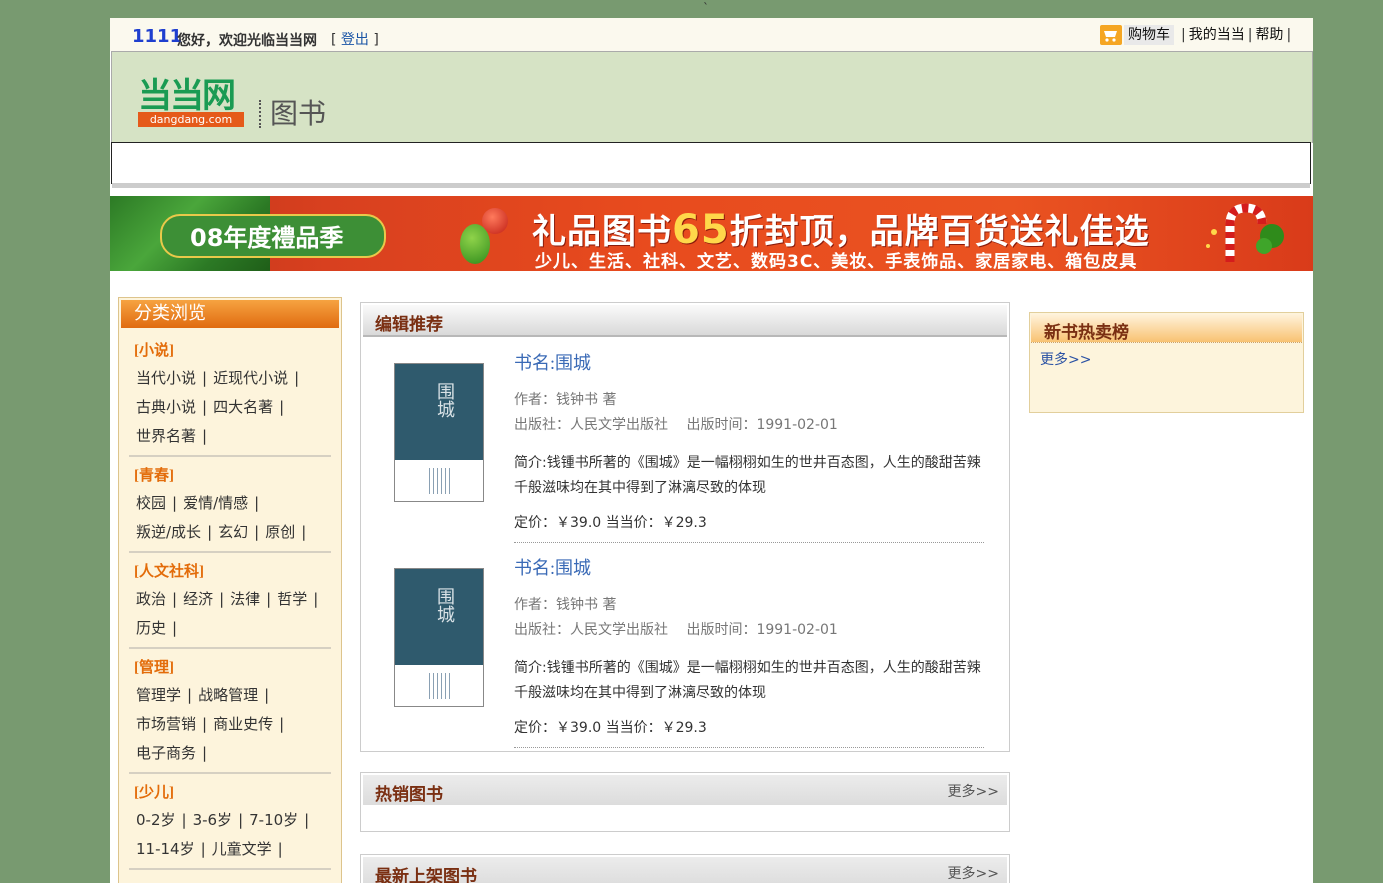 This screenshot has height=883, width=1383. I want to click on category-title: [小说], so click(230, 351).